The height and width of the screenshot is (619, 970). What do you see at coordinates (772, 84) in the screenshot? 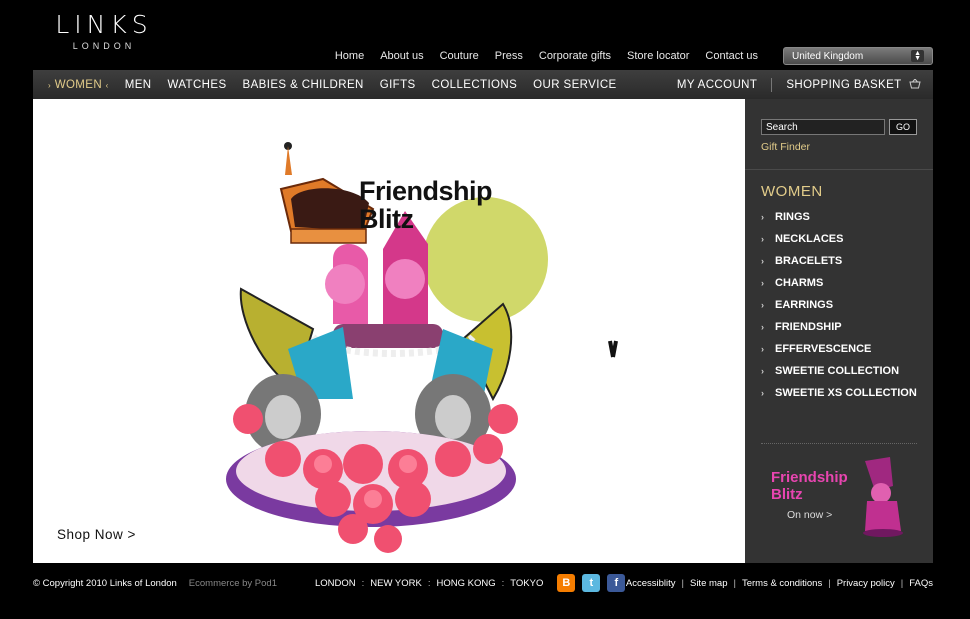
I see `nav-separator` at bounding box center [772, 84].